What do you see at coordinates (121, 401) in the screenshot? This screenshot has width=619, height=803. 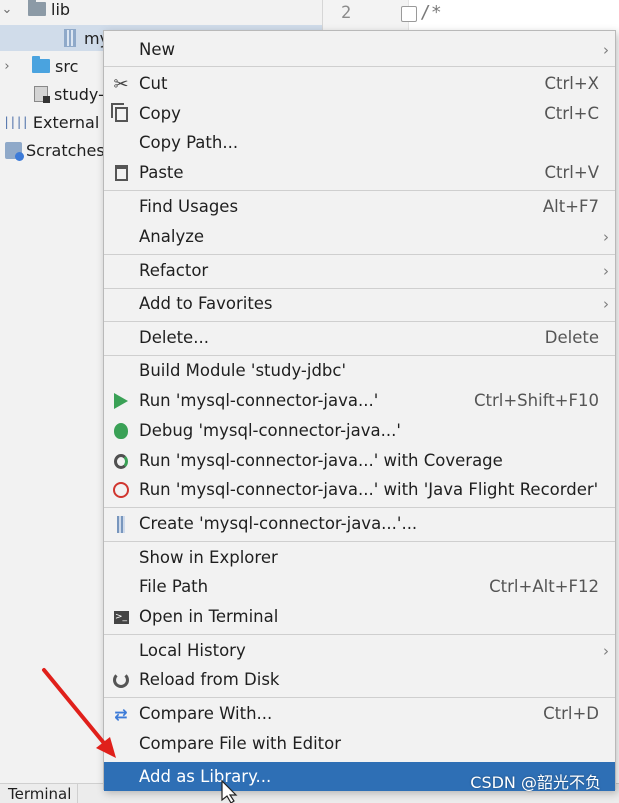 I see `run-icon` at bounding box center [121, 401].